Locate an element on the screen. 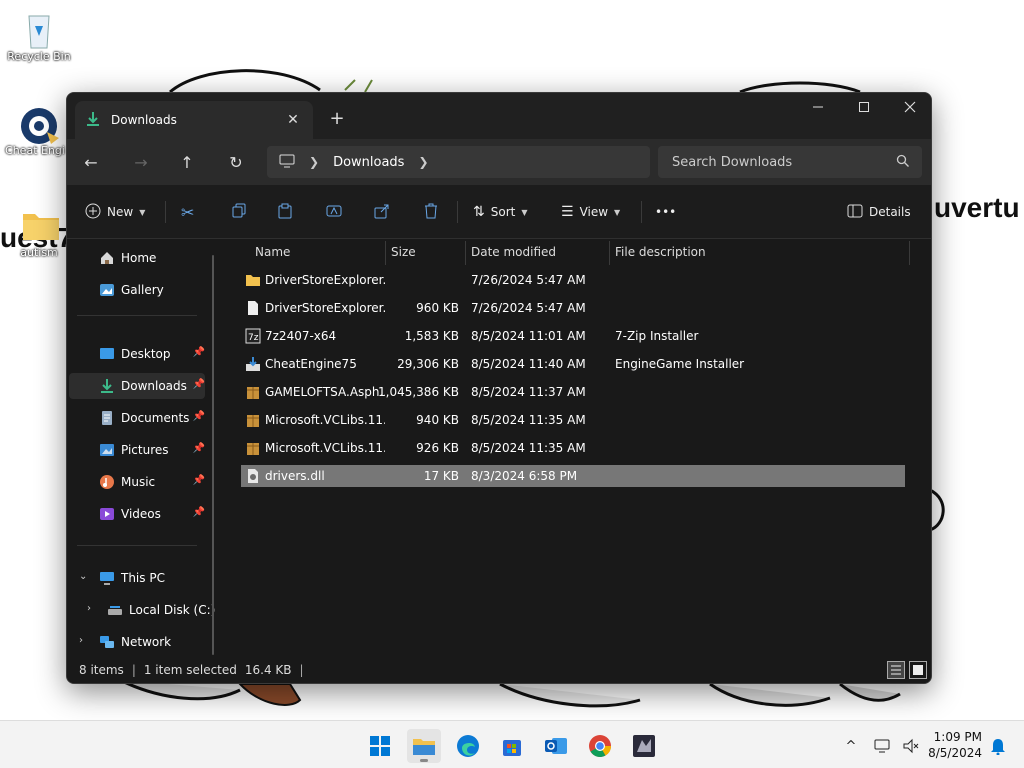 The image size is (1024, 768). chevron-right-icon: ❯ is located at coordinates (423, 162).